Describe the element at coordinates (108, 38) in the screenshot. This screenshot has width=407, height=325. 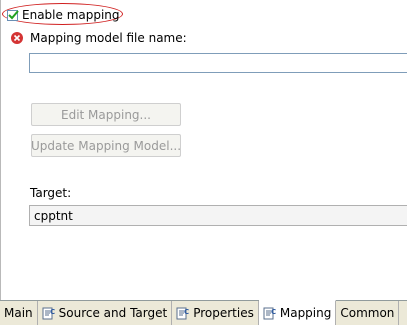
I see `model-file-label: Mapping model file name:` at that location.